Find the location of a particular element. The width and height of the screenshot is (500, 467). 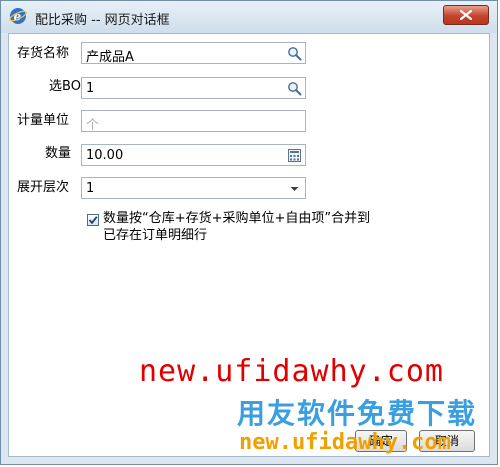

title-bar: e 配比采购 -- 网页对话框 is located at coordinates (249, 17).